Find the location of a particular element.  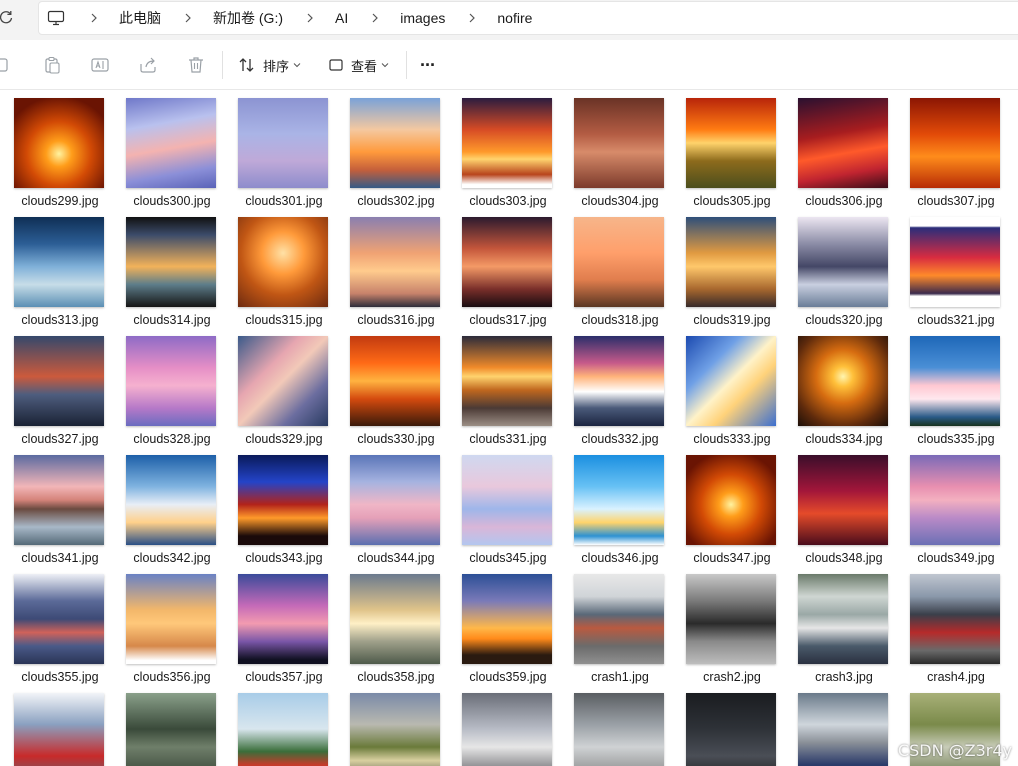

sort-button: 排序 is located at coordinates (273, 65).